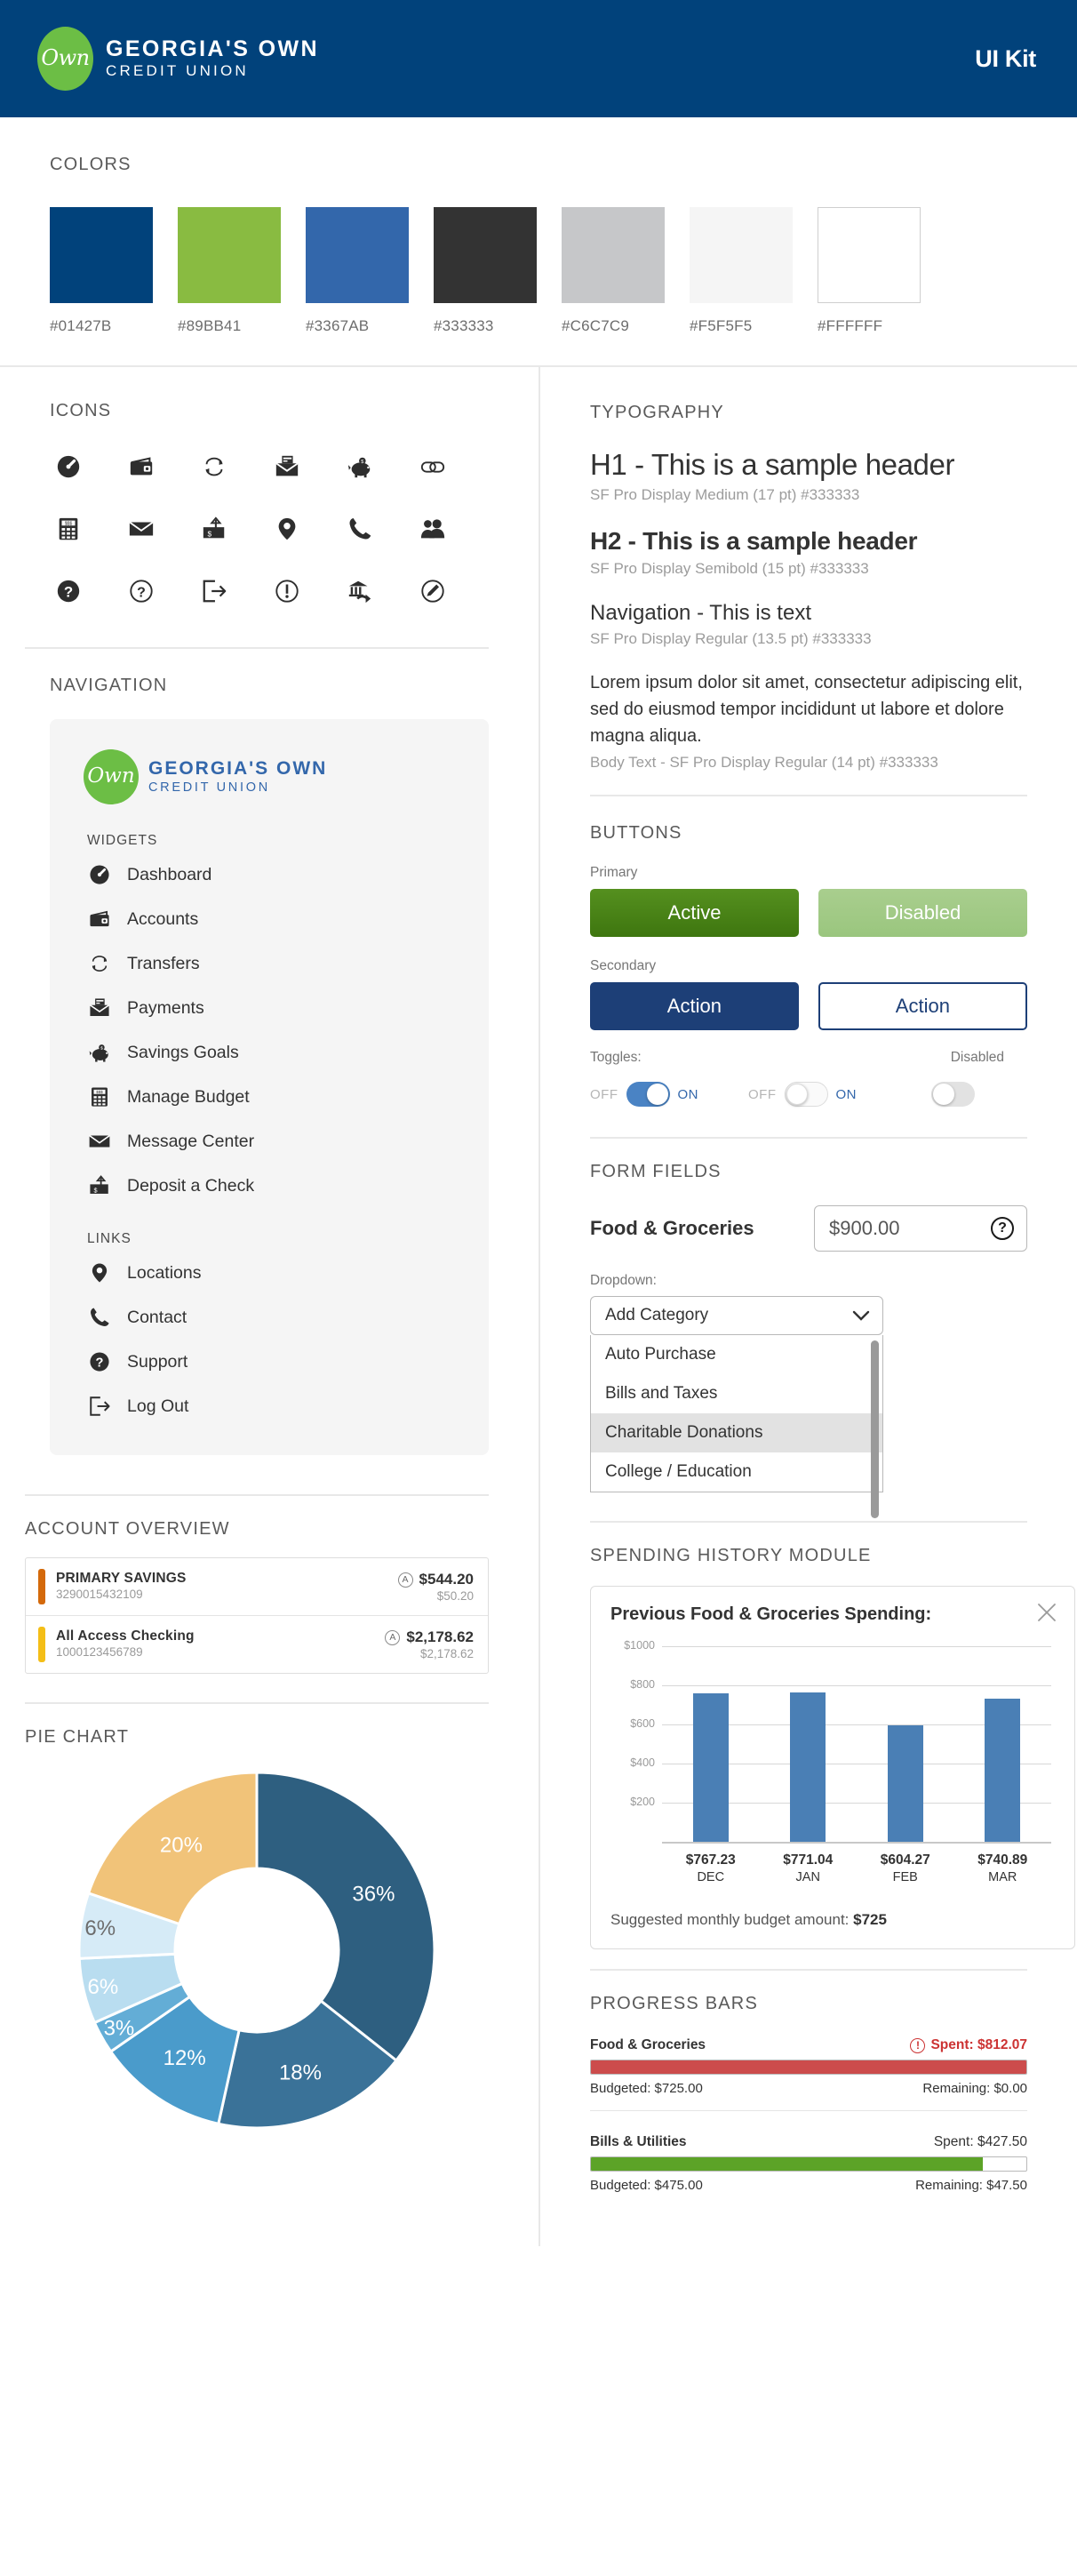 The width and height of the screenshot is (1077, 2576). Describe the element at coordinates (270, 1052) in the screenshot. I see `sidebar-item-savings-goals: $ Savings Goals` at that location.